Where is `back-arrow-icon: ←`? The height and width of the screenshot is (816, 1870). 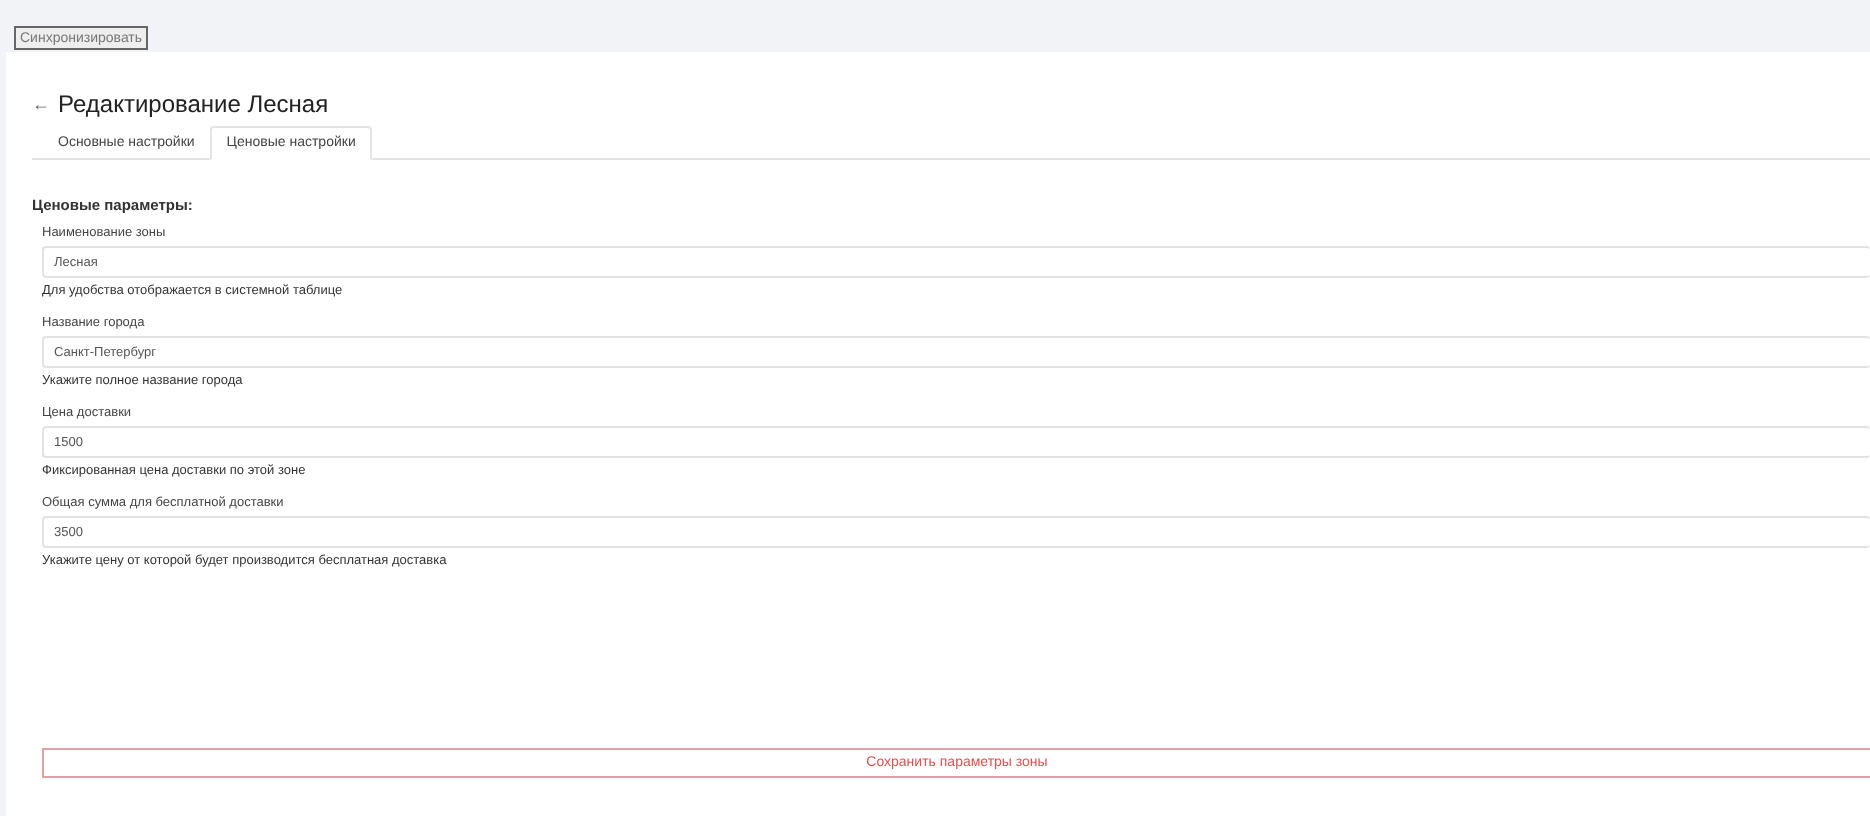 back-arrow-icon: ← is located at coordinates (41, 104).